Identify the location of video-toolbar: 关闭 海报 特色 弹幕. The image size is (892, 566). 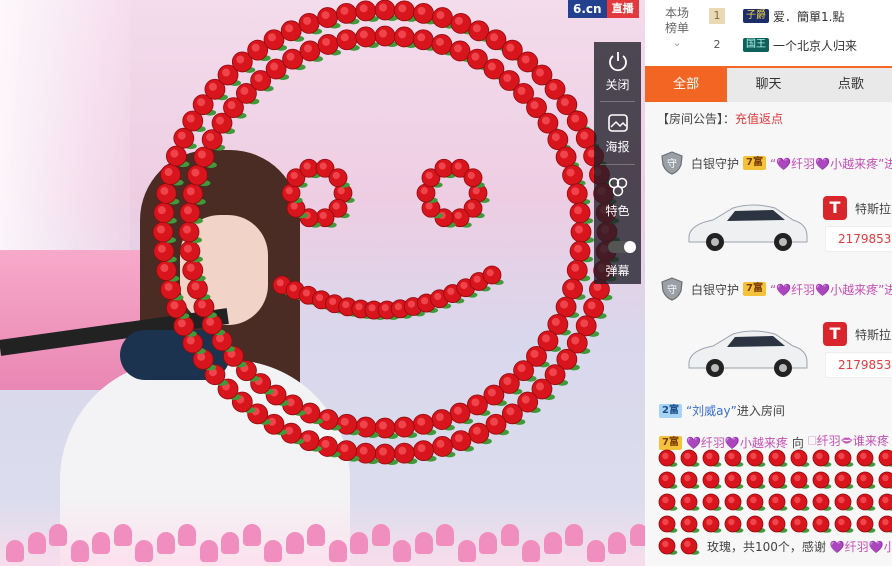
(617, 163).